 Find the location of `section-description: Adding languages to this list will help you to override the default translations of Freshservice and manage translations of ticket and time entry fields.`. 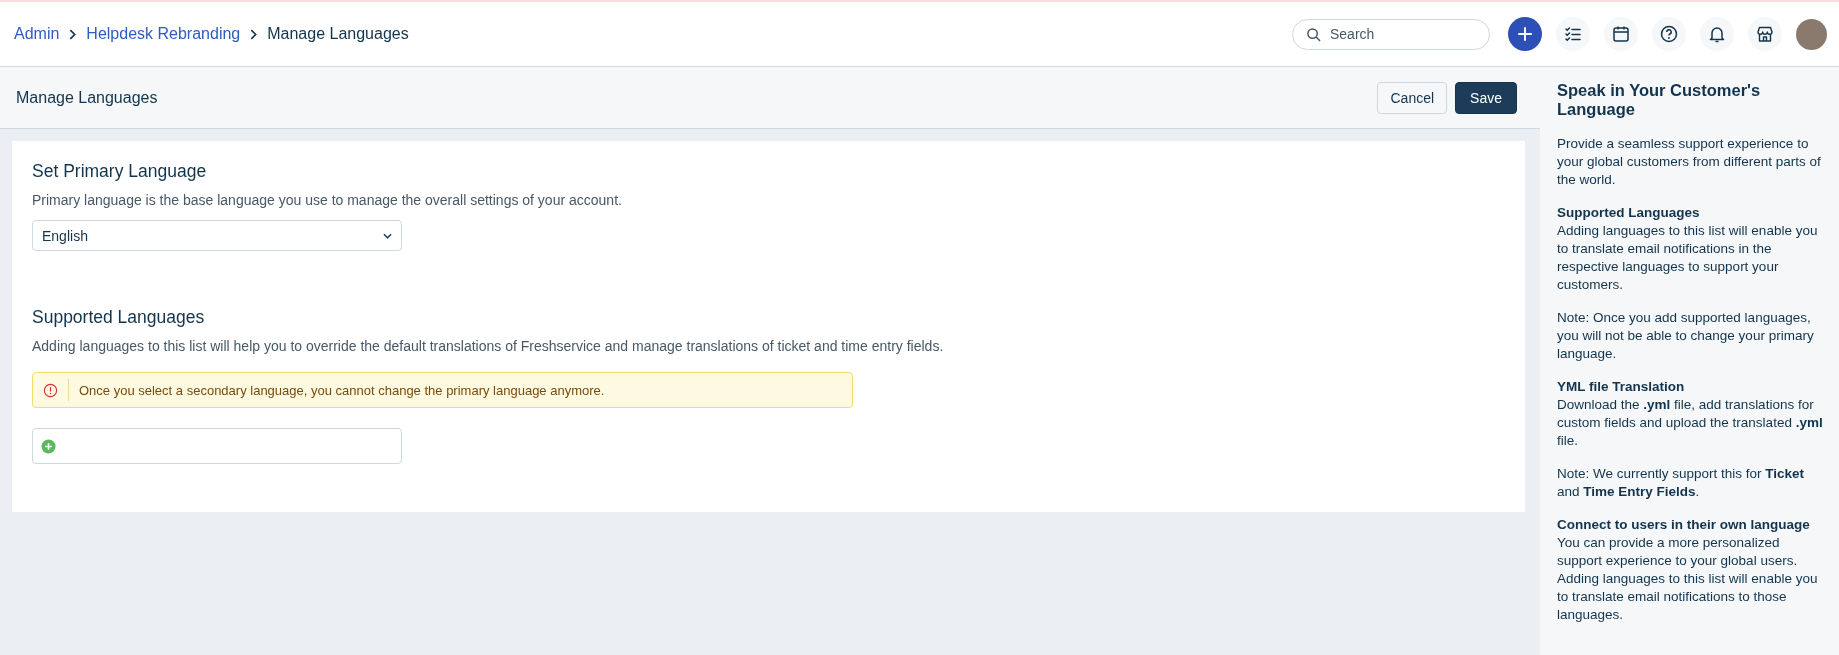

section-description: Adding languages to this list will help you to override the default translations of Freshservice and manage translations of ticket and time entry fields. is located at coordinates (488, 346).